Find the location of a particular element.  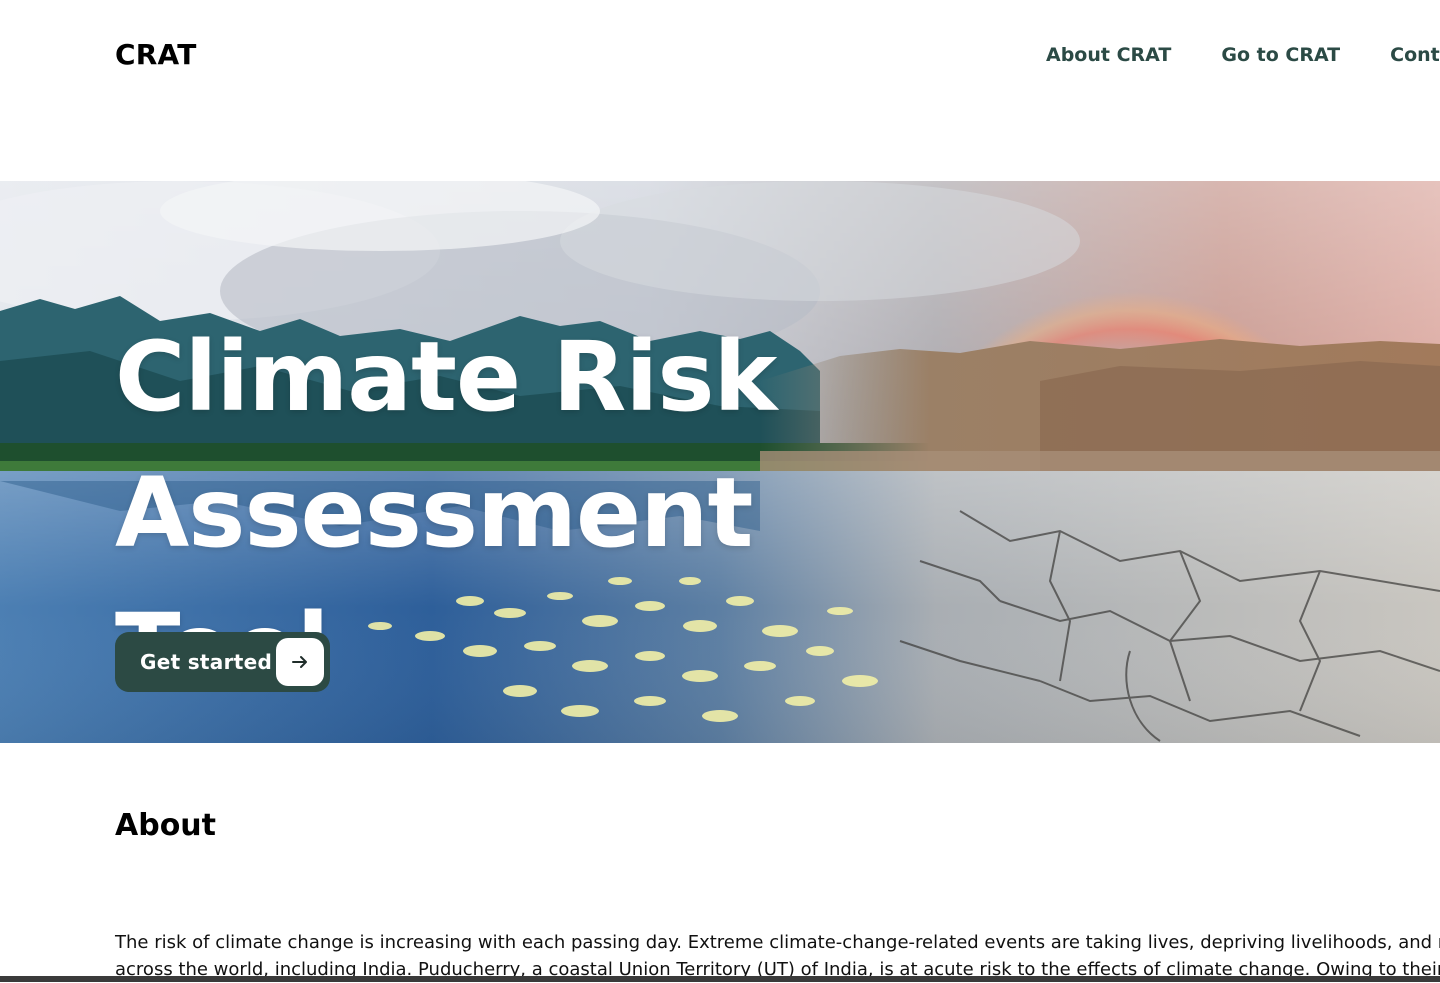

nav-link-contact: Contact is located at coordinates (1415, 55).